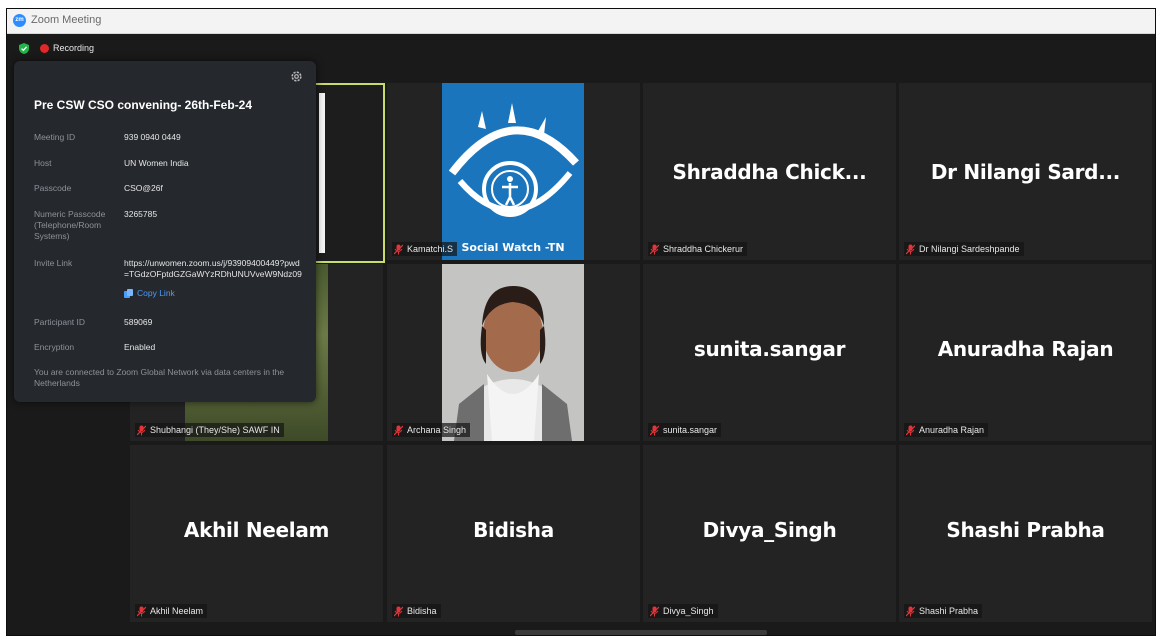 The height and width of the screenshot is (636, 1159). I want to click on gallery-scroll-bar, so click(641, 632).